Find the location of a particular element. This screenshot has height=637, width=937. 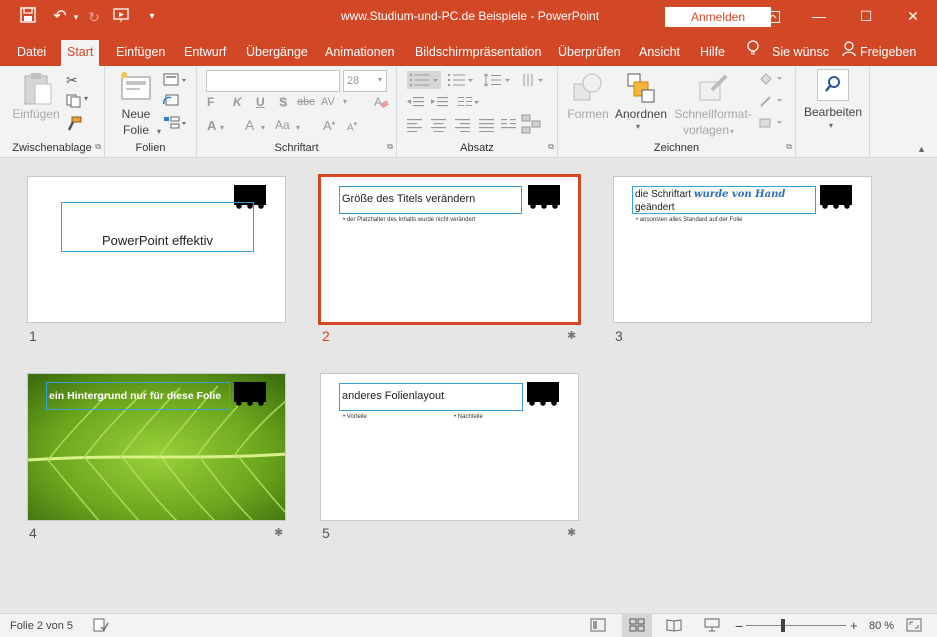

shrink-font-icon: A▾ is located at coordinates (352, 126).